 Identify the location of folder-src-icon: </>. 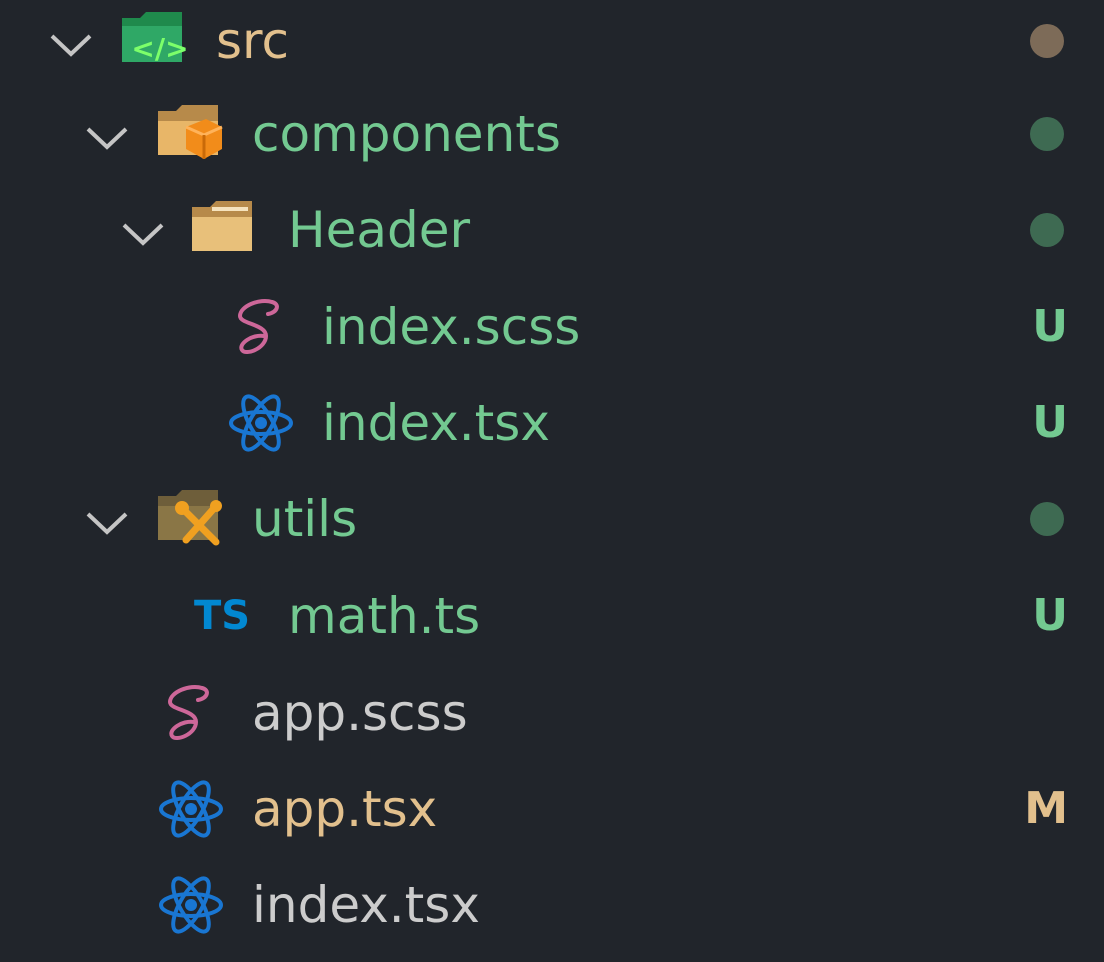
(155, 41).